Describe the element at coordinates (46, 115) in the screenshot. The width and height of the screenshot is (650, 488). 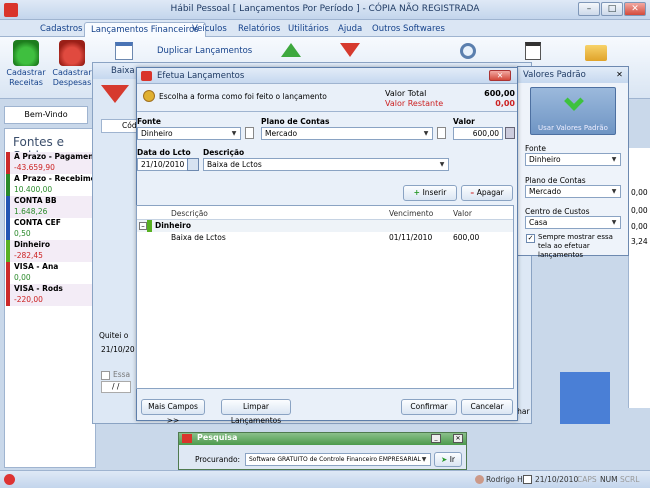
I see `tab-bem-vindo: Bem-Vindo` at that location.